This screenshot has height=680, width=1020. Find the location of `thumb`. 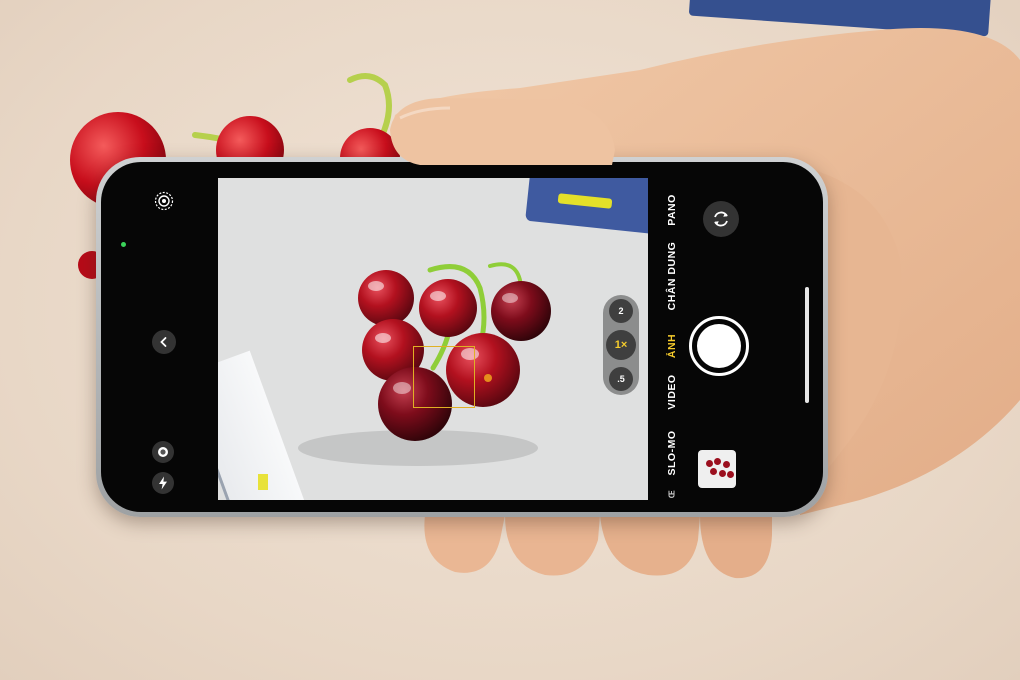

thumb is located at coordinates (502, 131).